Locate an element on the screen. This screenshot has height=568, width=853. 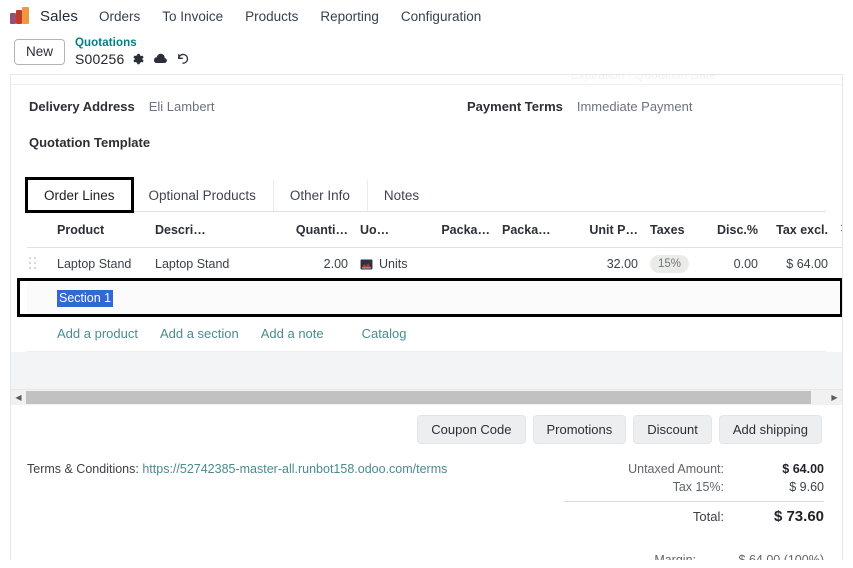
untaxed-amount-label: Untaxed Amount: is located at coordinates (676, 469).